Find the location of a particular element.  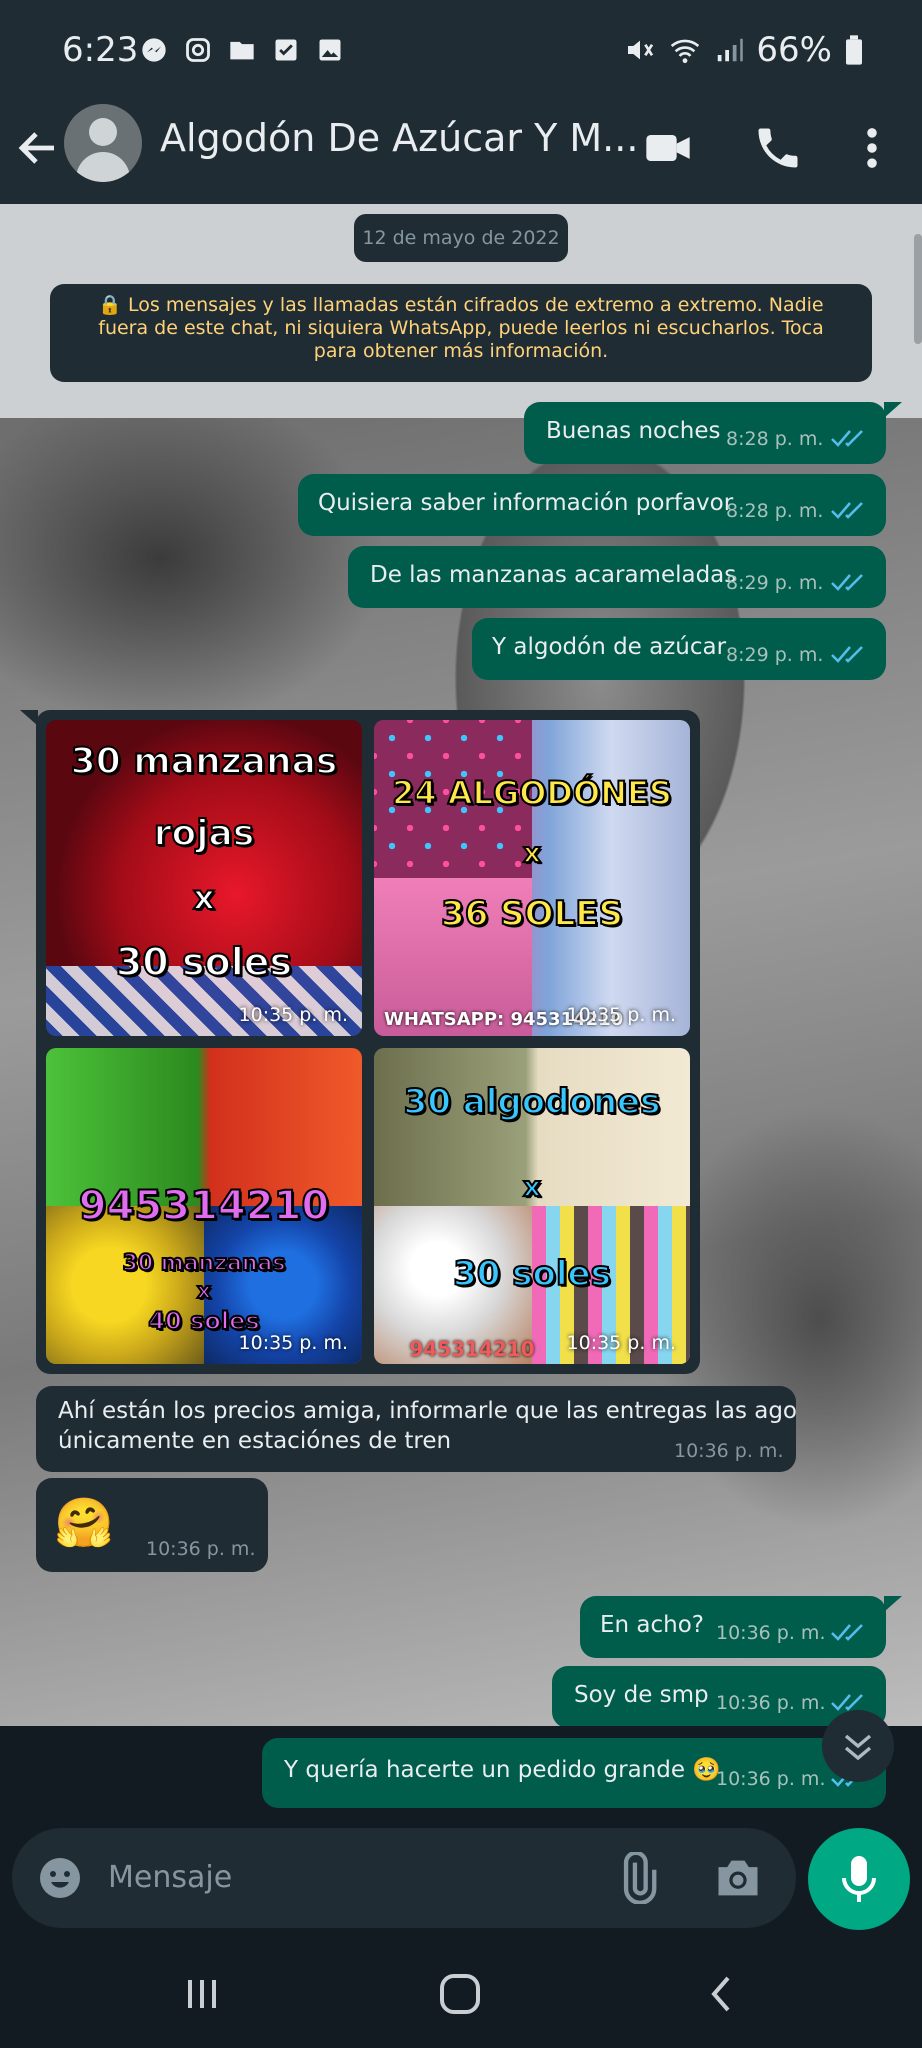

system-nav-bar is located at coordinates (461, 1995).